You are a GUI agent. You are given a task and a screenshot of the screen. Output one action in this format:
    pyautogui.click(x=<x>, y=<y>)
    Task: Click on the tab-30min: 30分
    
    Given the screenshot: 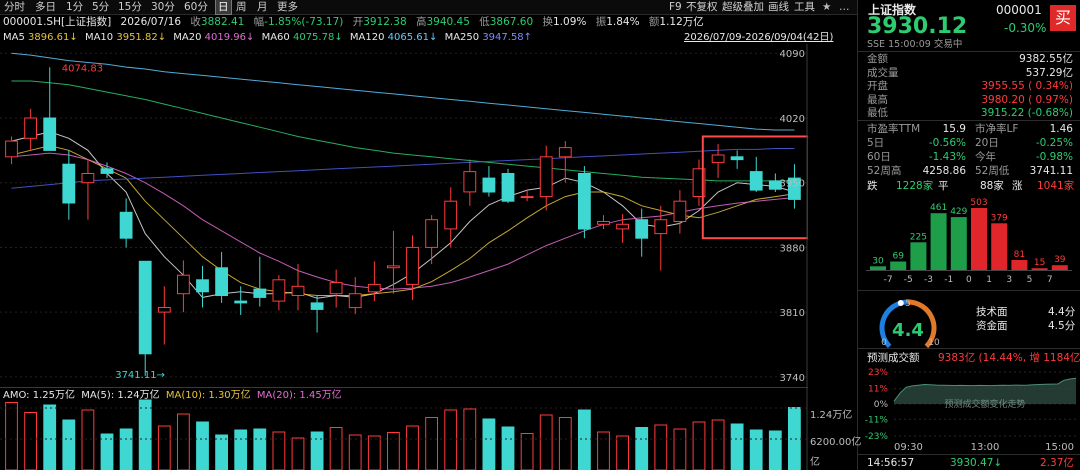 What is the action you would take?
    pyautogui.click(x=163, y=7)
    